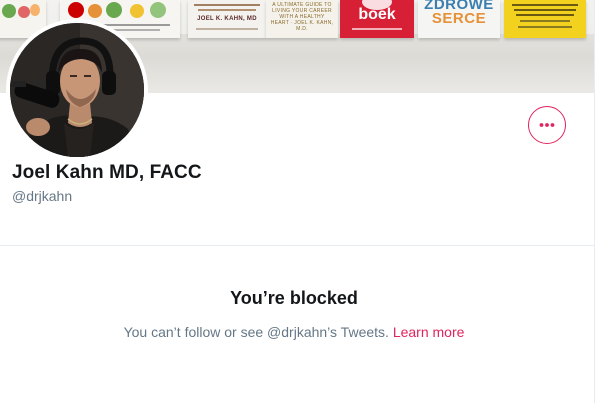 This screenshot has height=403, width=613. What do you see at coordinates (107, 172) in the screenshot?
I see `profile-display-name: Joel Kahn MD, FACC` at bounding box center [107, 172].